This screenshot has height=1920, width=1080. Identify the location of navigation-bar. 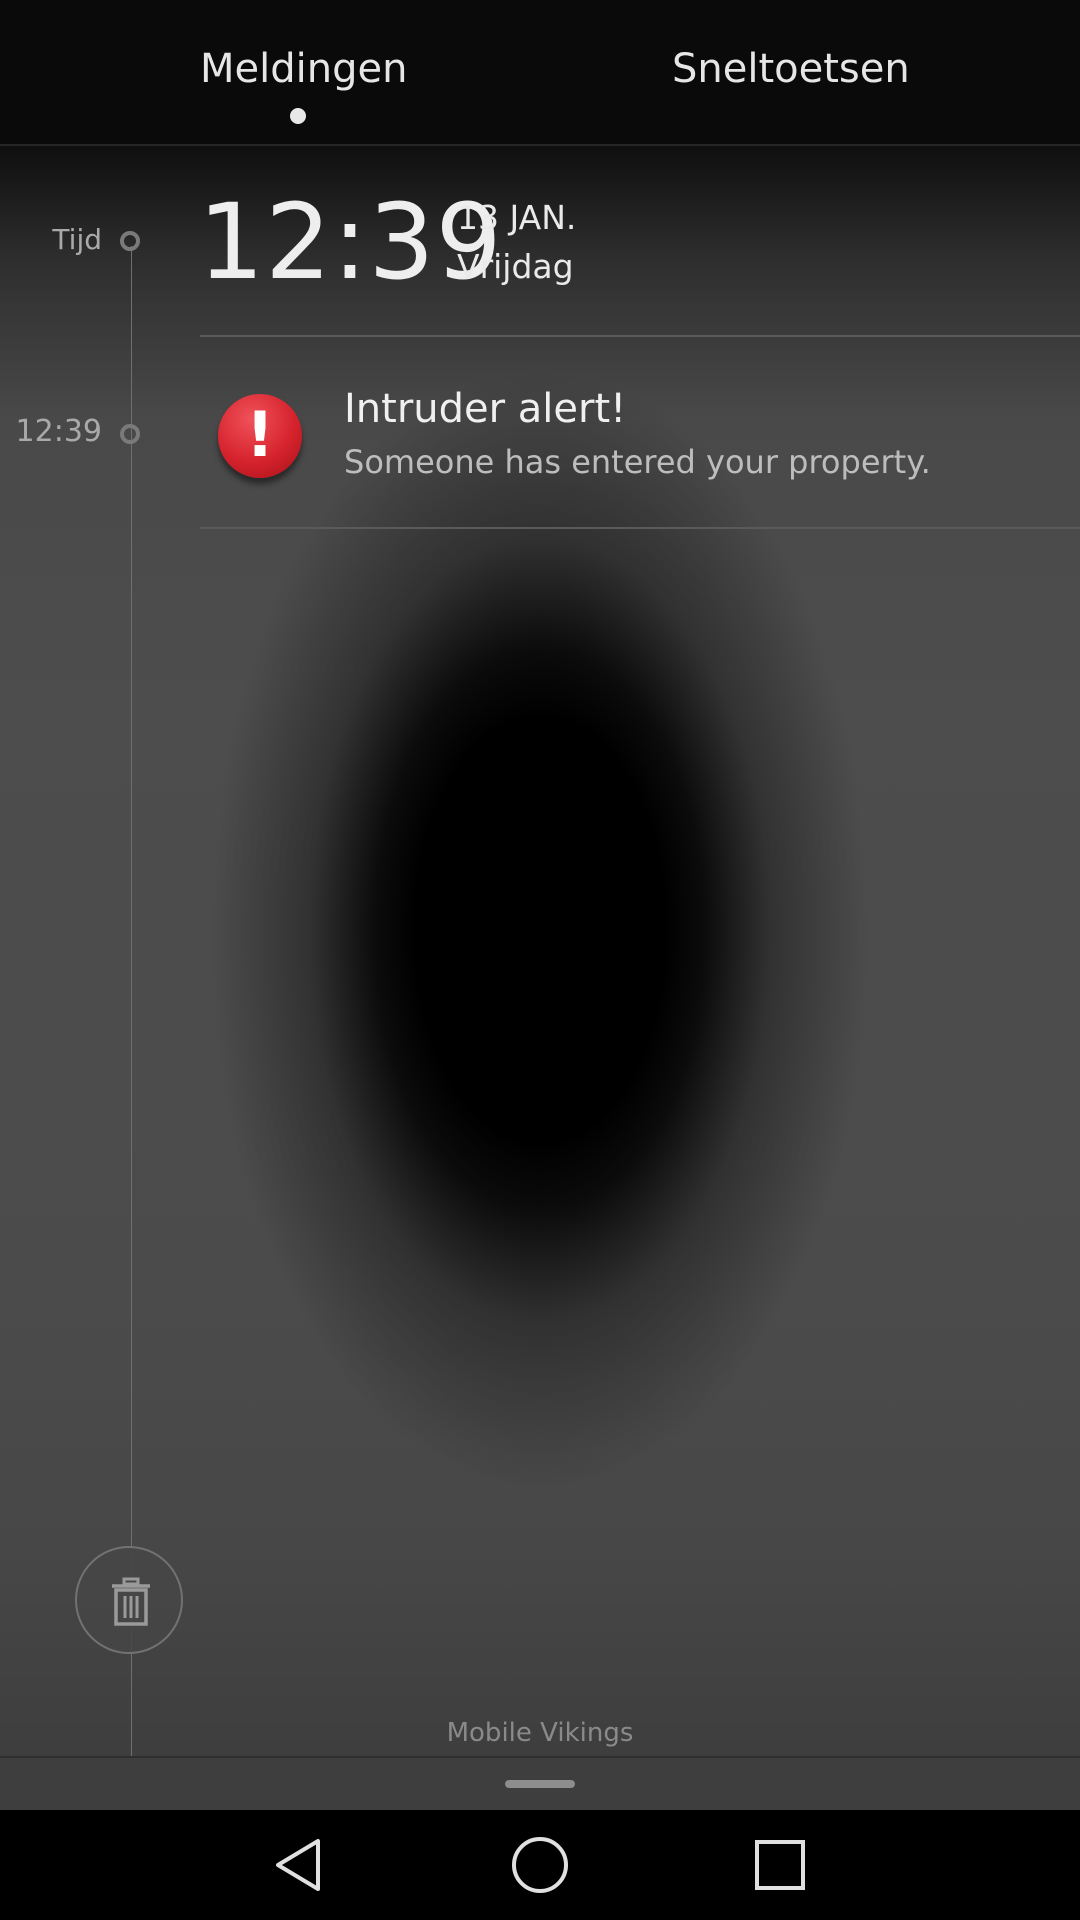
(540, 1865).